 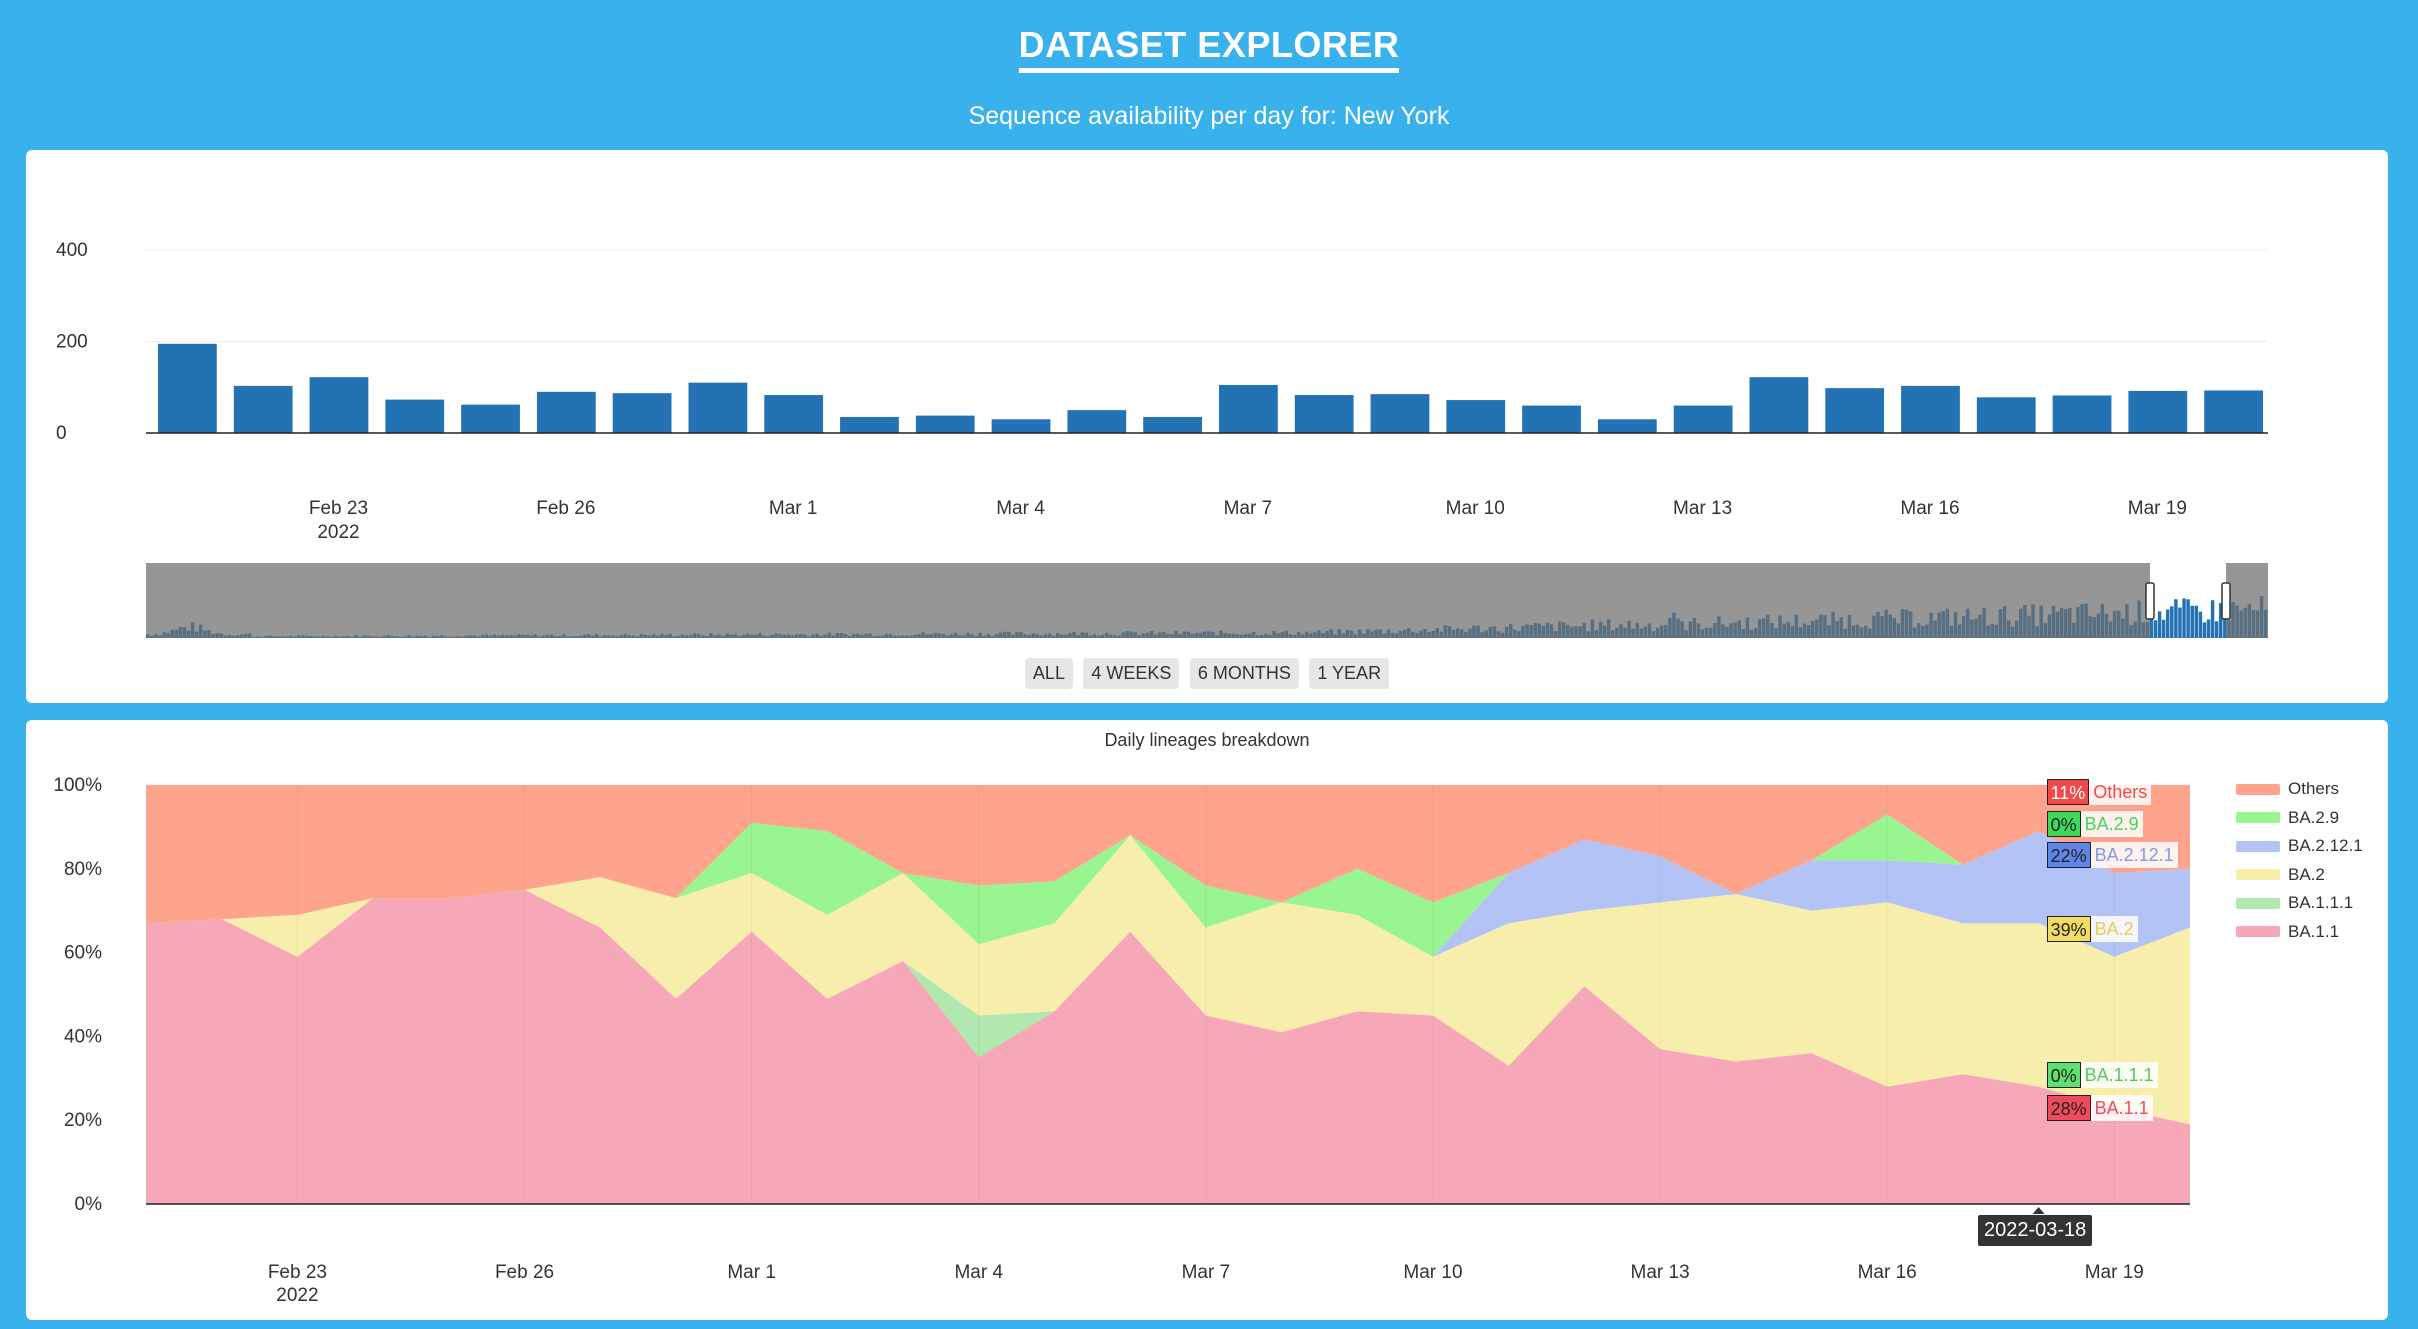 What do you see at coordinates (1432, 1272) in the screenshot?
I see `x-tick-label: Mar 10` at bounding box center [1432, 1272].